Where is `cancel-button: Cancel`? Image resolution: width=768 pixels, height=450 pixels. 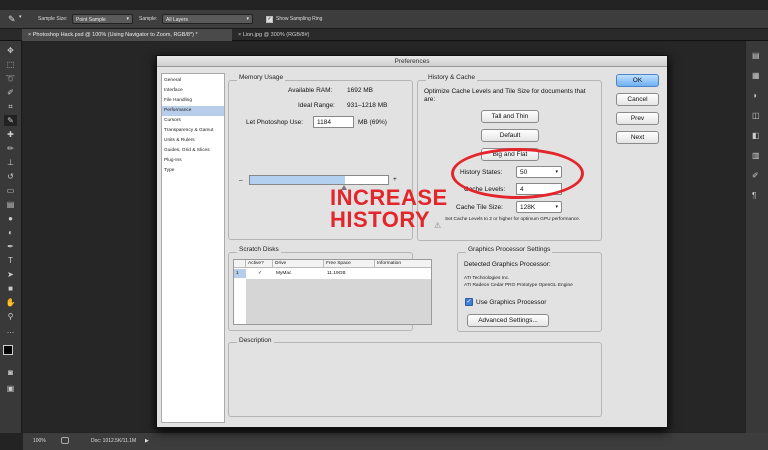
cancel-button: Cancel is located at coordinates (637, 99).